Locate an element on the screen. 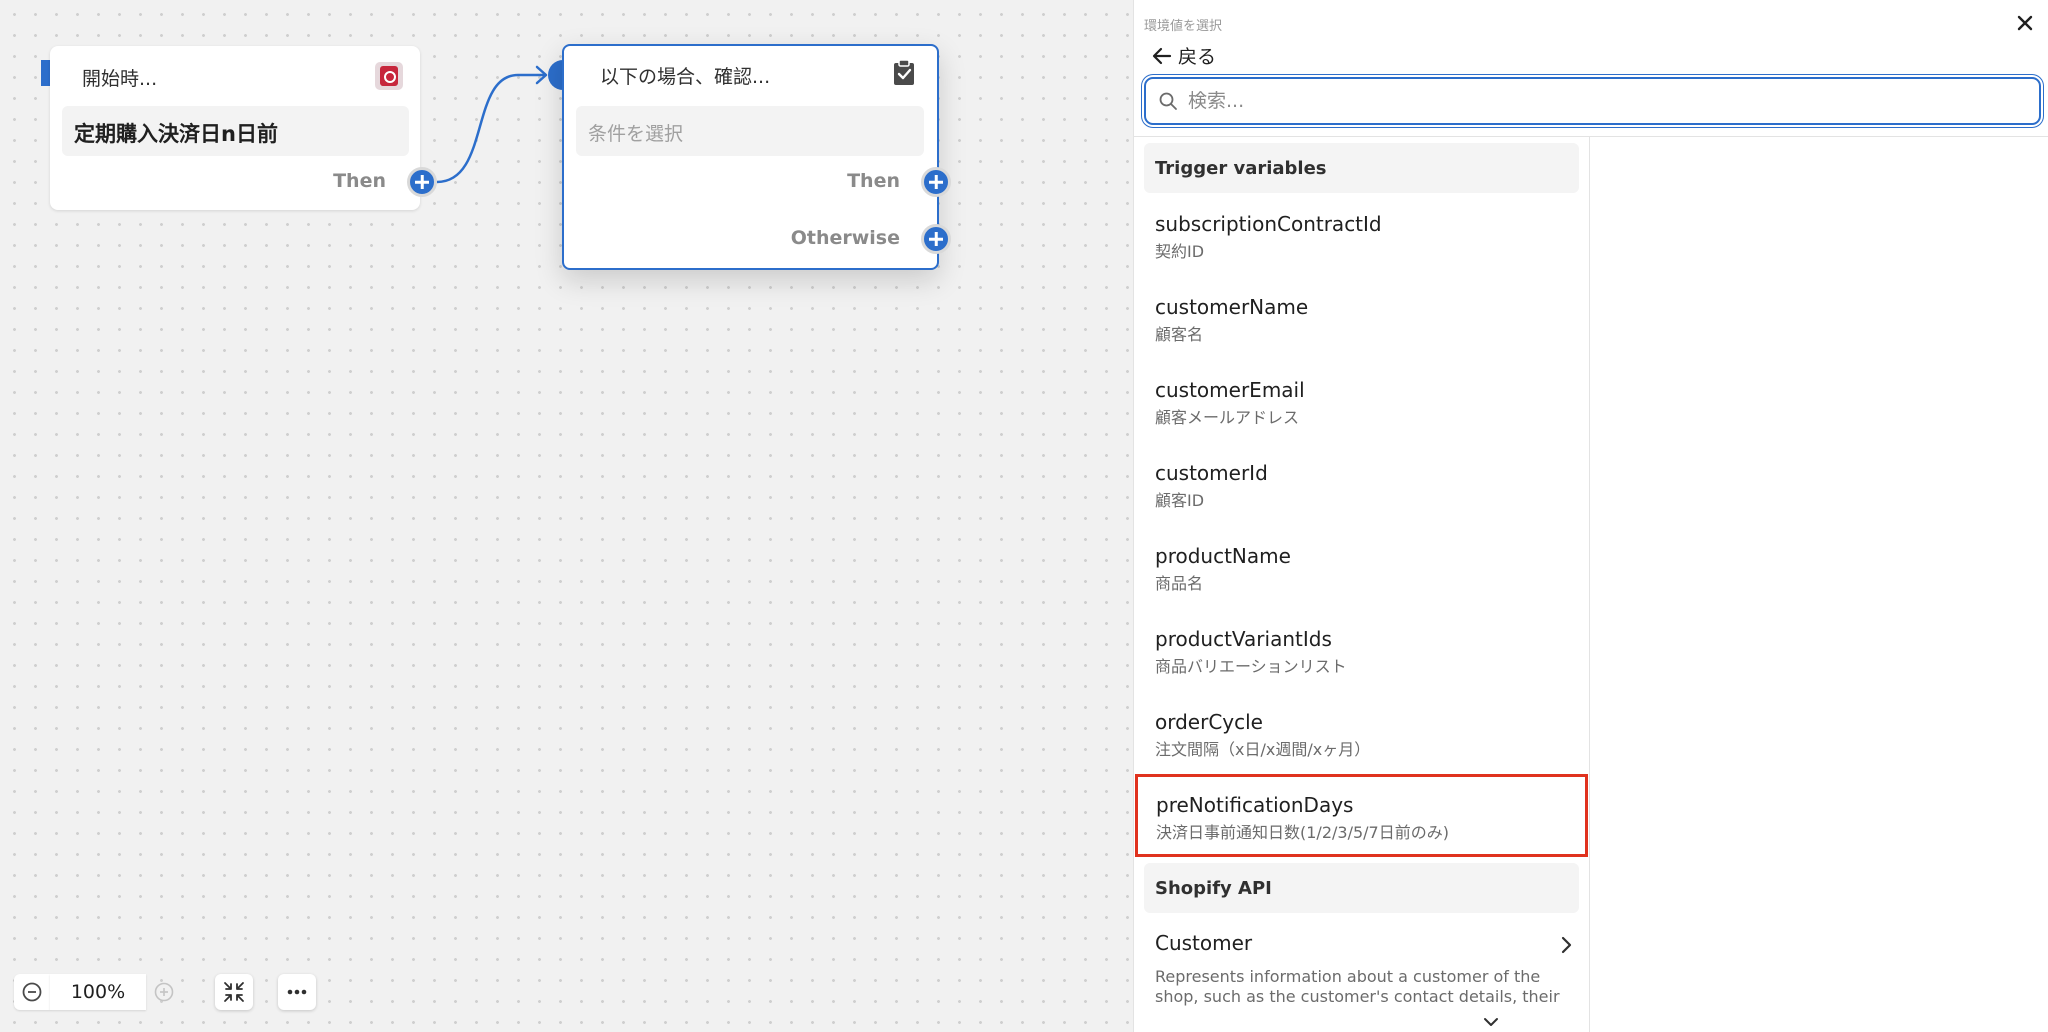 This screenshot has height=1032, width=2048. trigger-variables-header: Trigger variables is located at coordinates (1361, 168).